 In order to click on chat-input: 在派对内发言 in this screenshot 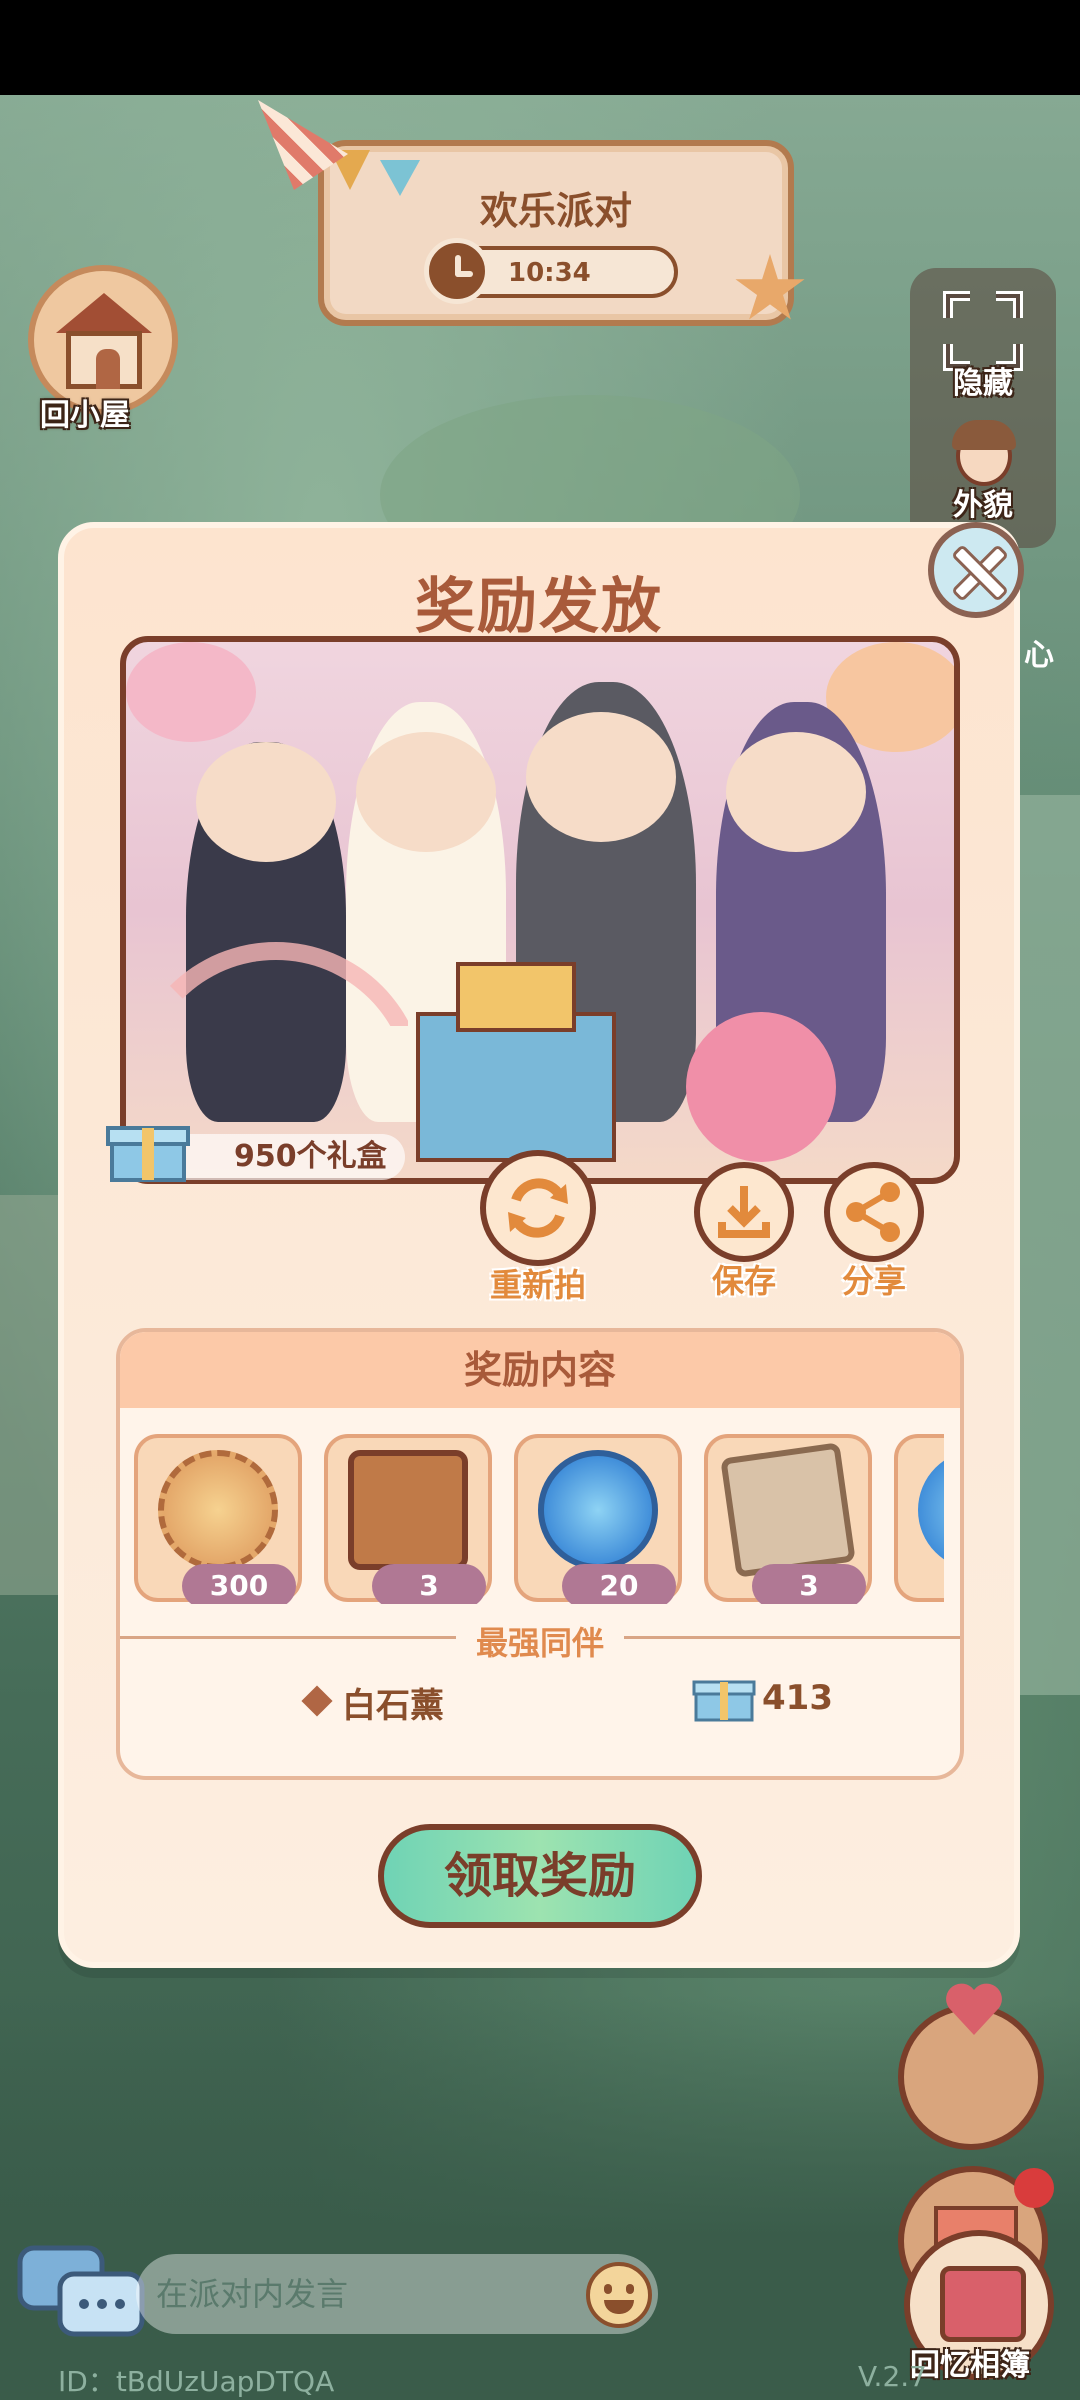, I will do `click(397, 2294)`.